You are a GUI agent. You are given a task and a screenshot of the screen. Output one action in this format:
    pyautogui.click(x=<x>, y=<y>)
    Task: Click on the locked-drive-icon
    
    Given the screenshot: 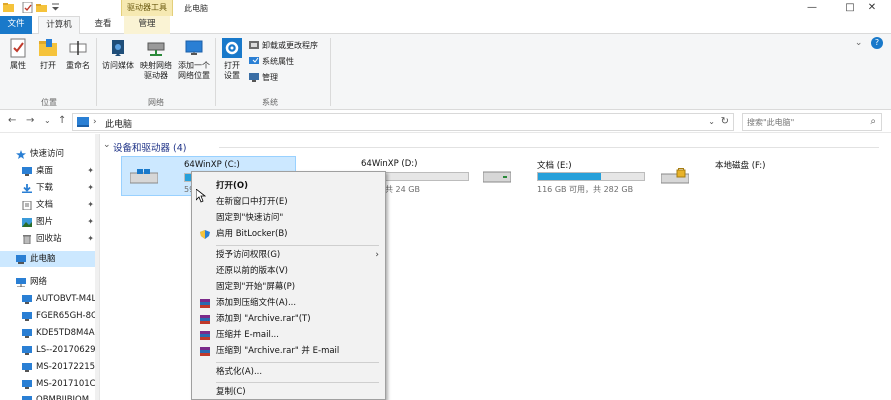 What is the action you would take?
    pyautogui.click(x=675, y=176)
    